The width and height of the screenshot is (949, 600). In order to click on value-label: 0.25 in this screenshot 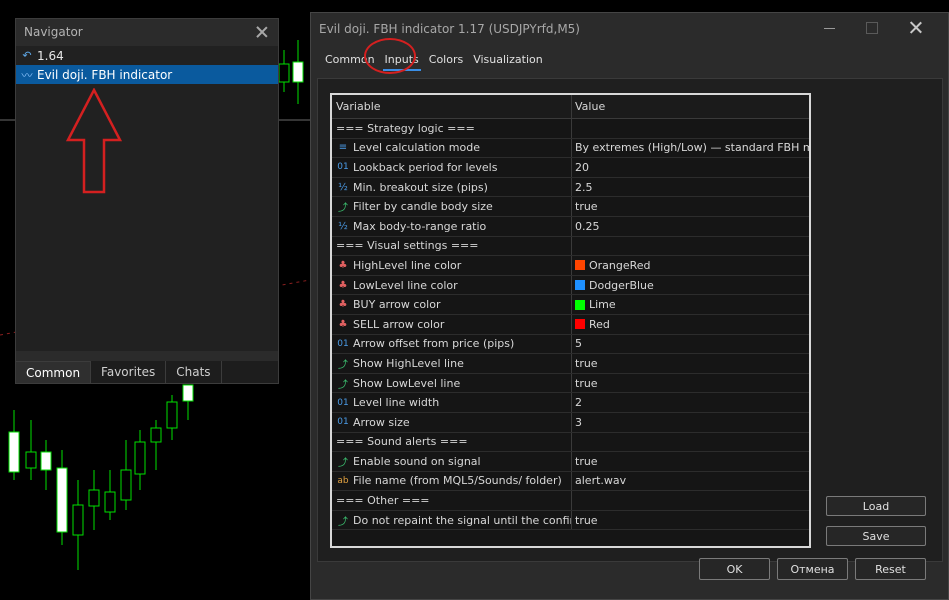, I will do `click(587, 226)`.